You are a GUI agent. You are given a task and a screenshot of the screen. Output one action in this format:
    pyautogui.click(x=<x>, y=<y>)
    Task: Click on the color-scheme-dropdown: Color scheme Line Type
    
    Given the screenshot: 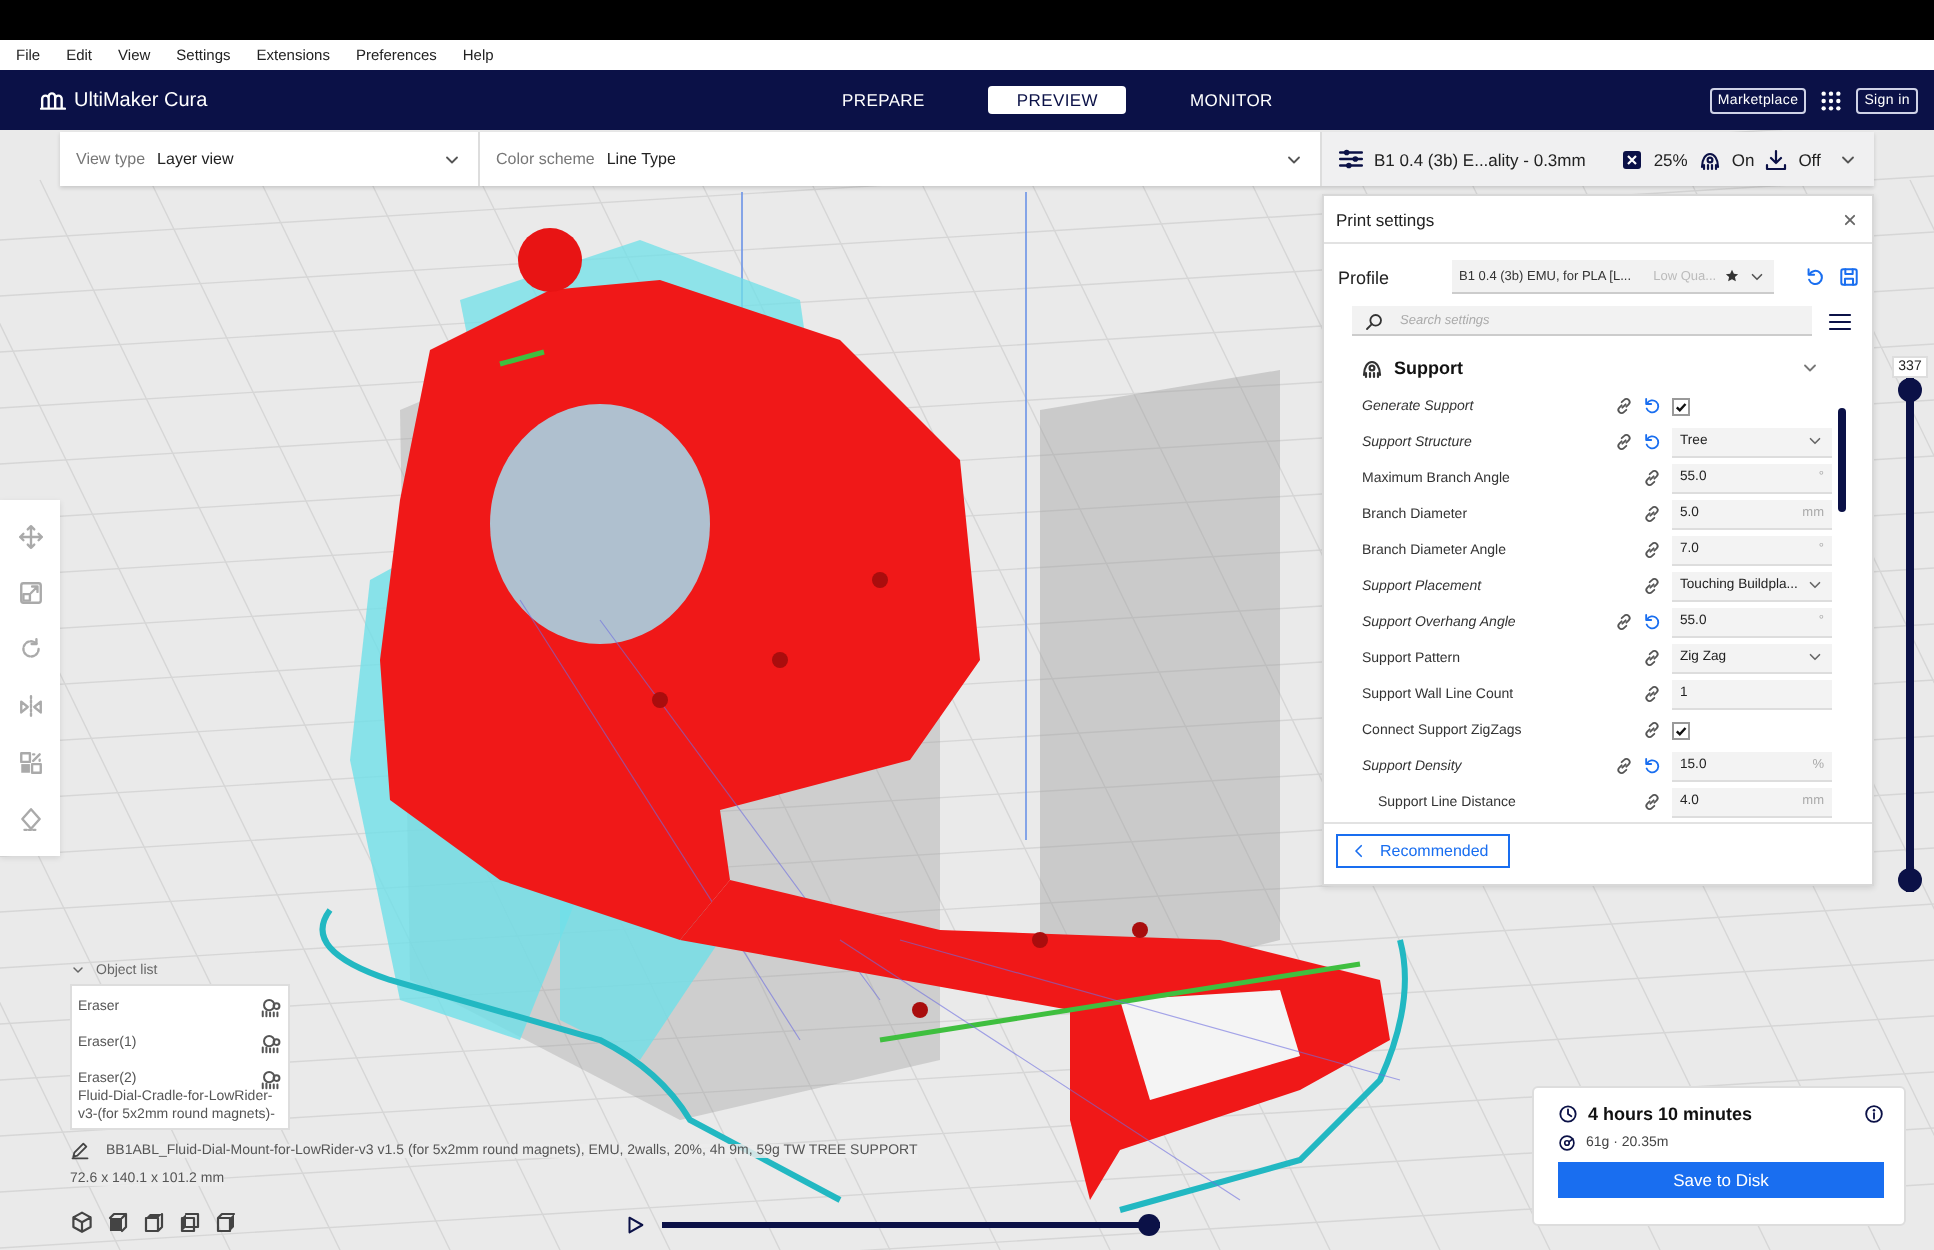 What is the action you would take?
    pyautogui.click(x=901, y=159)
    